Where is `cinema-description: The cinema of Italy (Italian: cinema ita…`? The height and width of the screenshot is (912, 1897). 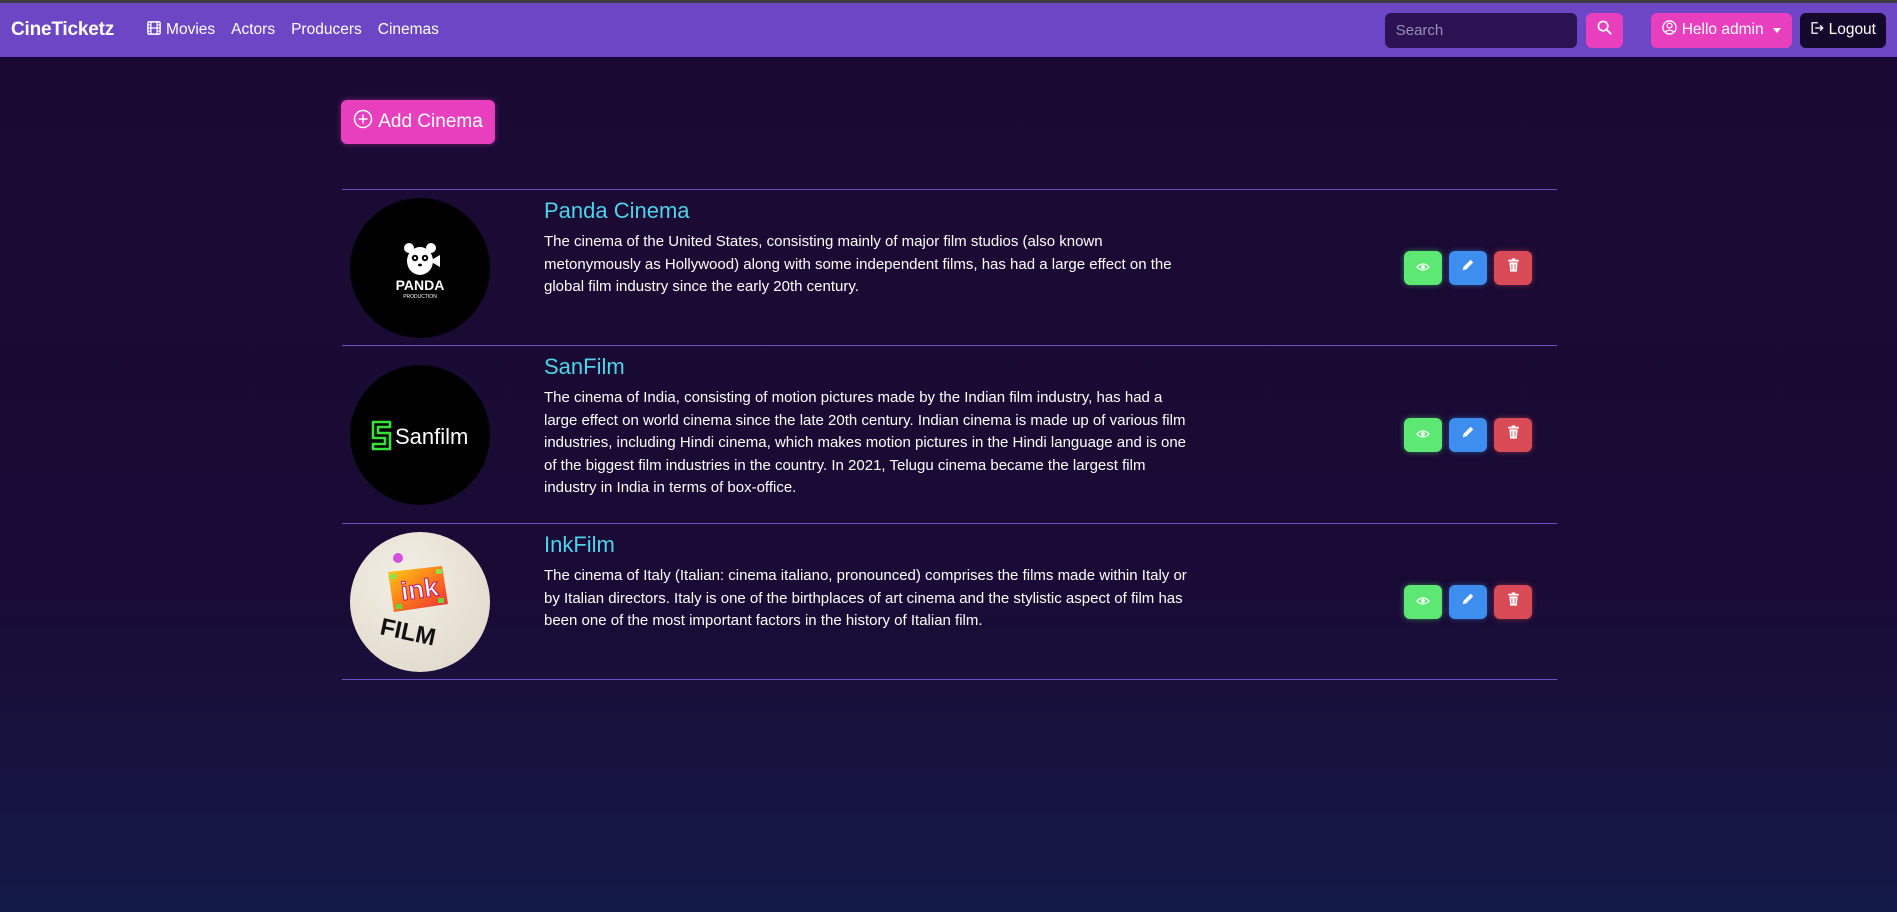 cinema-description: The cinema of Italy (Italian: cinema ita… is located at coordinates (865, 598).